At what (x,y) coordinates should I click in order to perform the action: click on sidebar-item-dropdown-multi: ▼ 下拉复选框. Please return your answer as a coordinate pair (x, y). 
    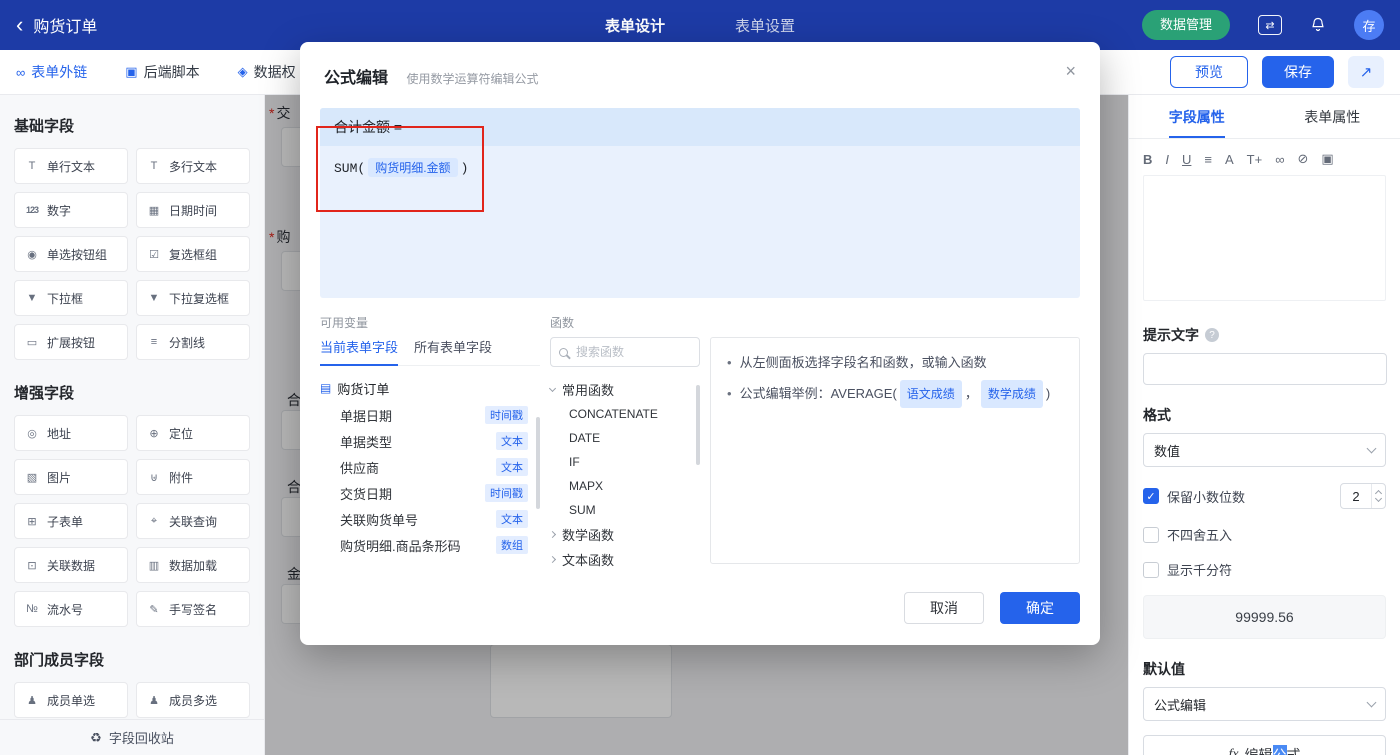
    Looking at the image, I should click on (193, 298).